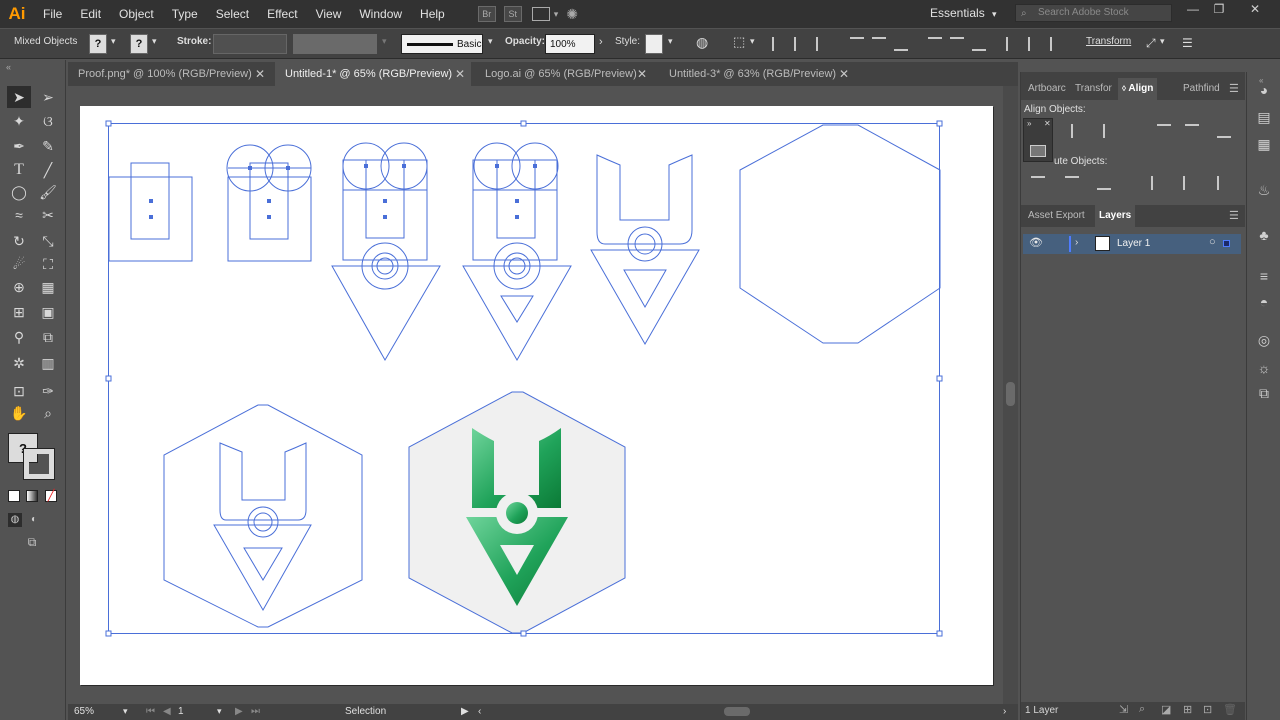 This screenshot has width=1280, height=720. What do you see at coordinates (48, 97) in the screenshot?
I see `direct-selection-tool-icon: ➢` at bounding box center [48, 97].